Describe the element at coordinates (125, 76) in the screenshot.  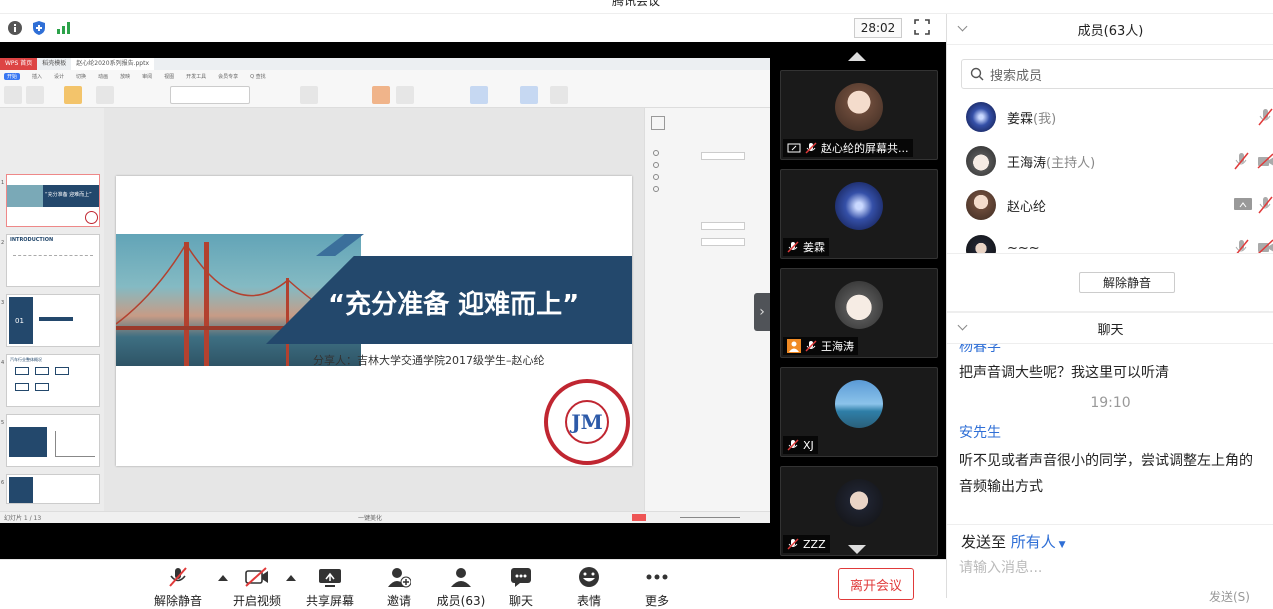
I see `wps-menu-item: 放映` at that location.